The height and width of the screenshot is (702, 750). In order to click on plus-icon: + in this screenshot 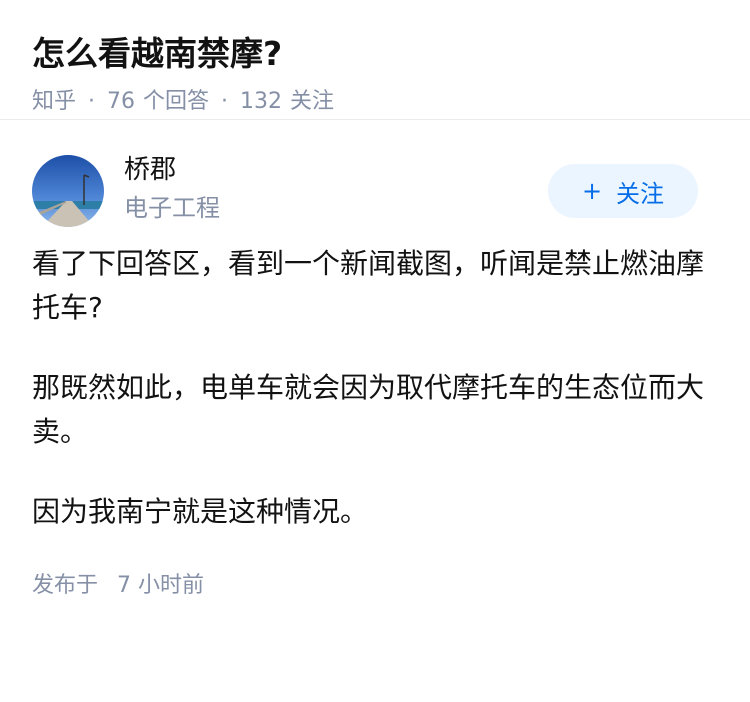, I will do `click(592, 191)`.